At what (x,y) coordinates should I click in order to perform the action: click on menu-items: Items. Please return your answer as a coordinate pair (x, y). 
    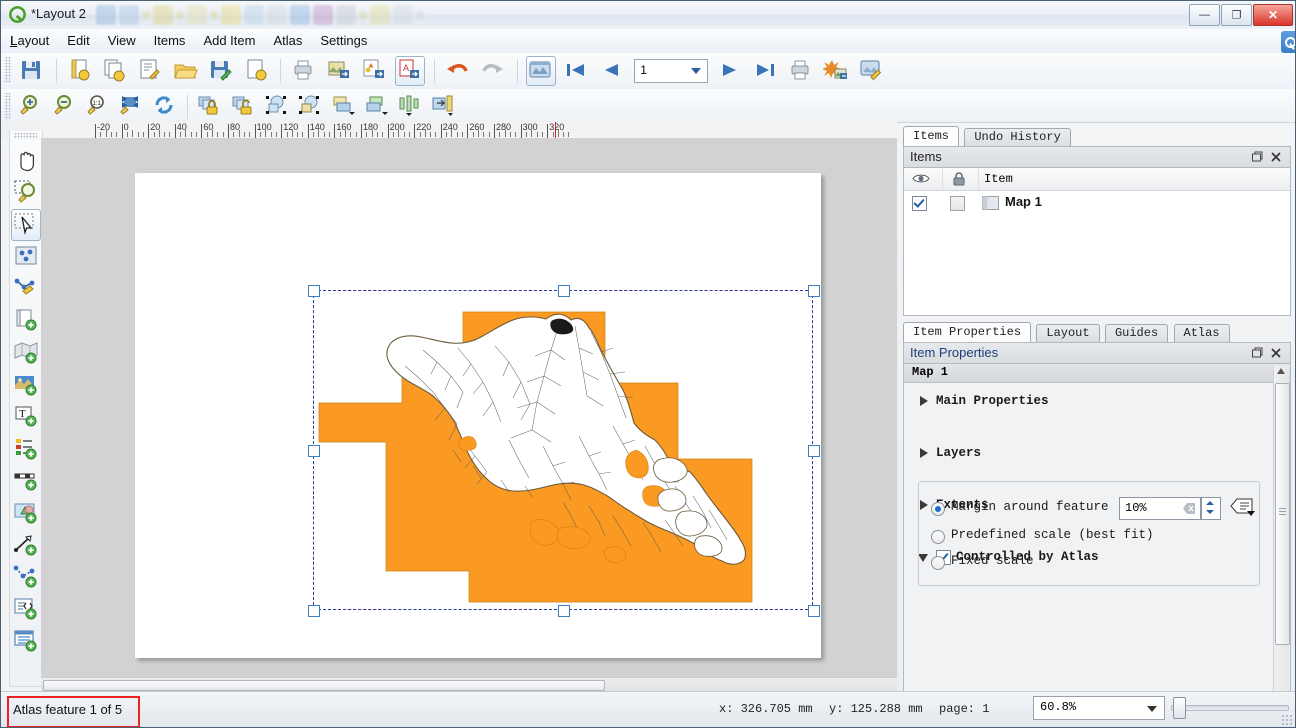
    Looking at the image, I should click on (170, 40).